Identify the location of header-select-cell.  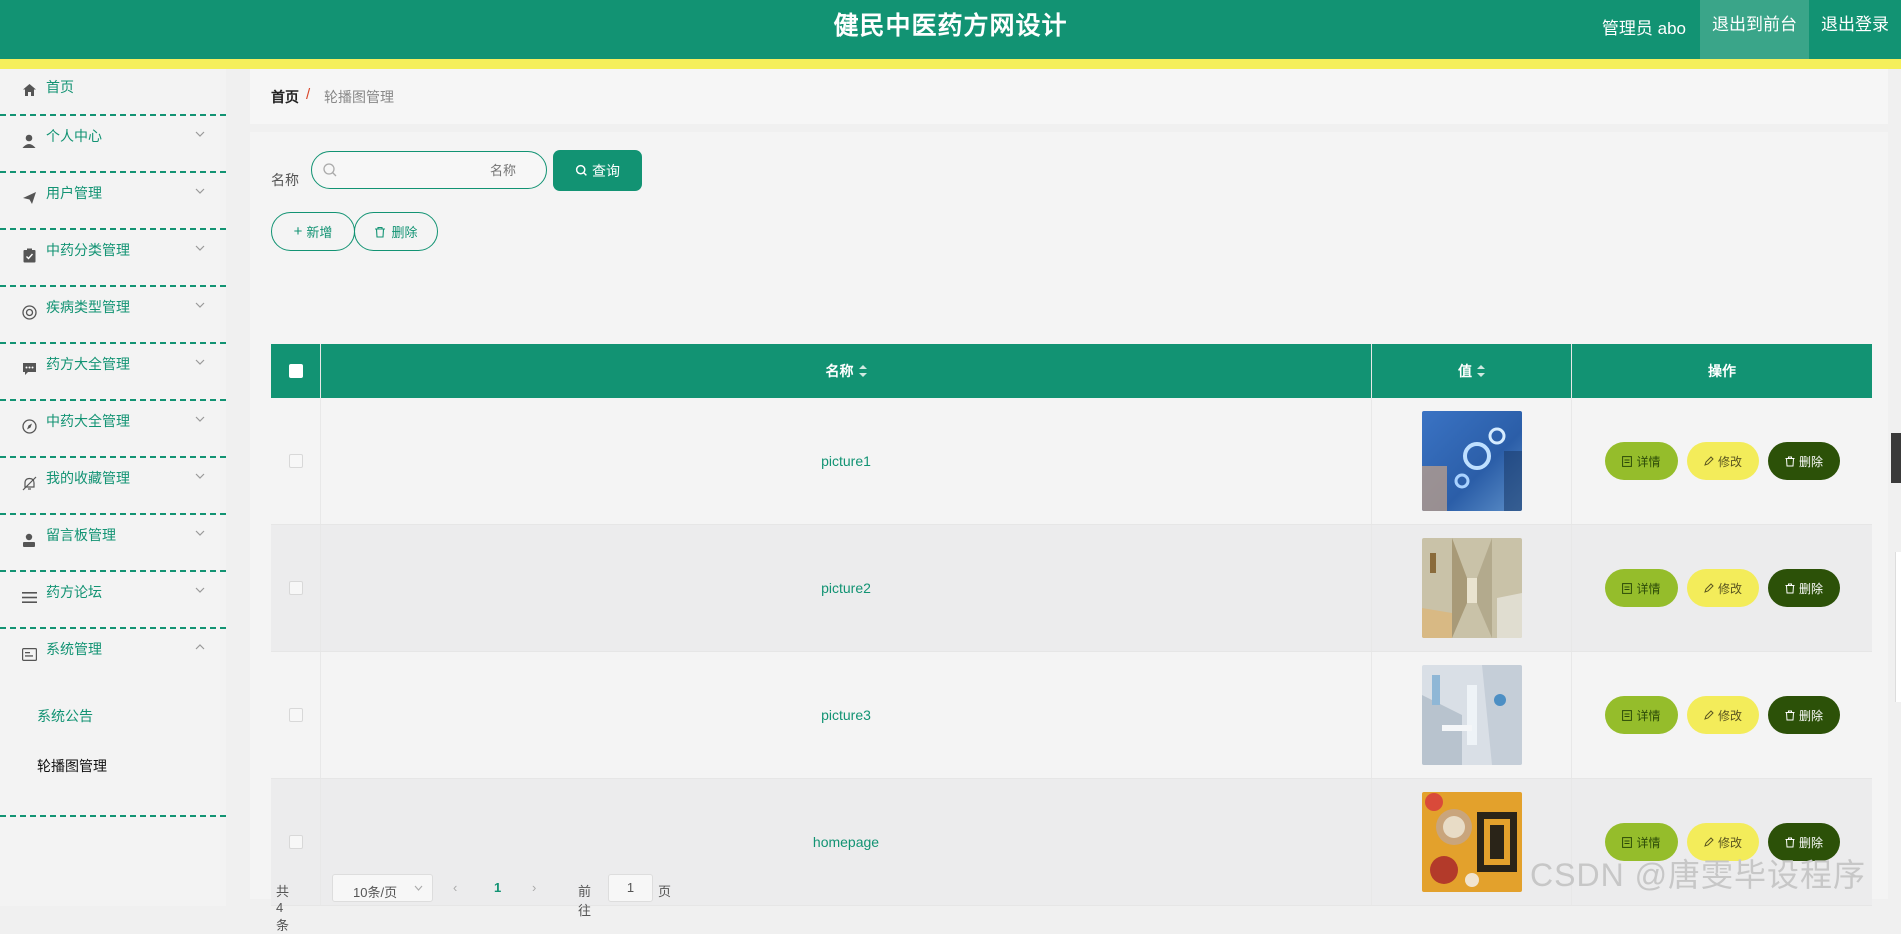
(296, 371).